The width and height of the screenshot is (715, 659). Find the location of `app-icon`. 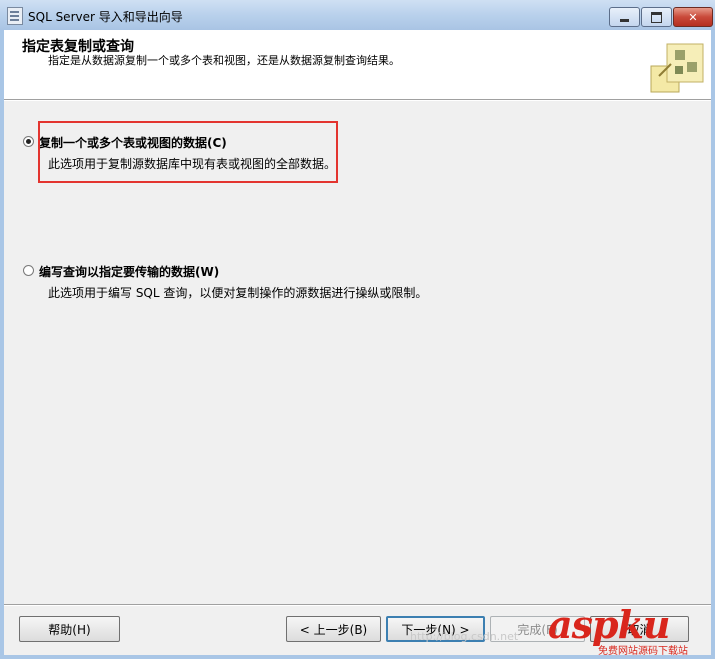

app-icon is located at coordinates (15, 16).